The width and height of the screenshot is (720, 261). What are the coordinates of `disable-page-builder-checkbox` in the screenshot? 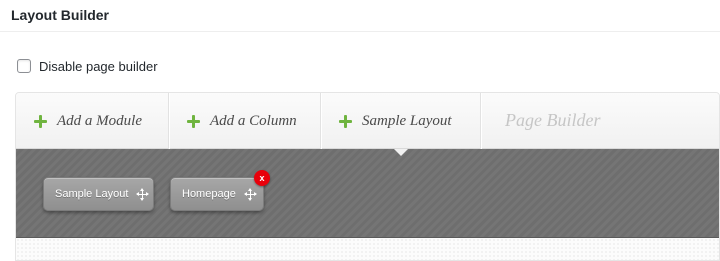 It's located at (24, 66).